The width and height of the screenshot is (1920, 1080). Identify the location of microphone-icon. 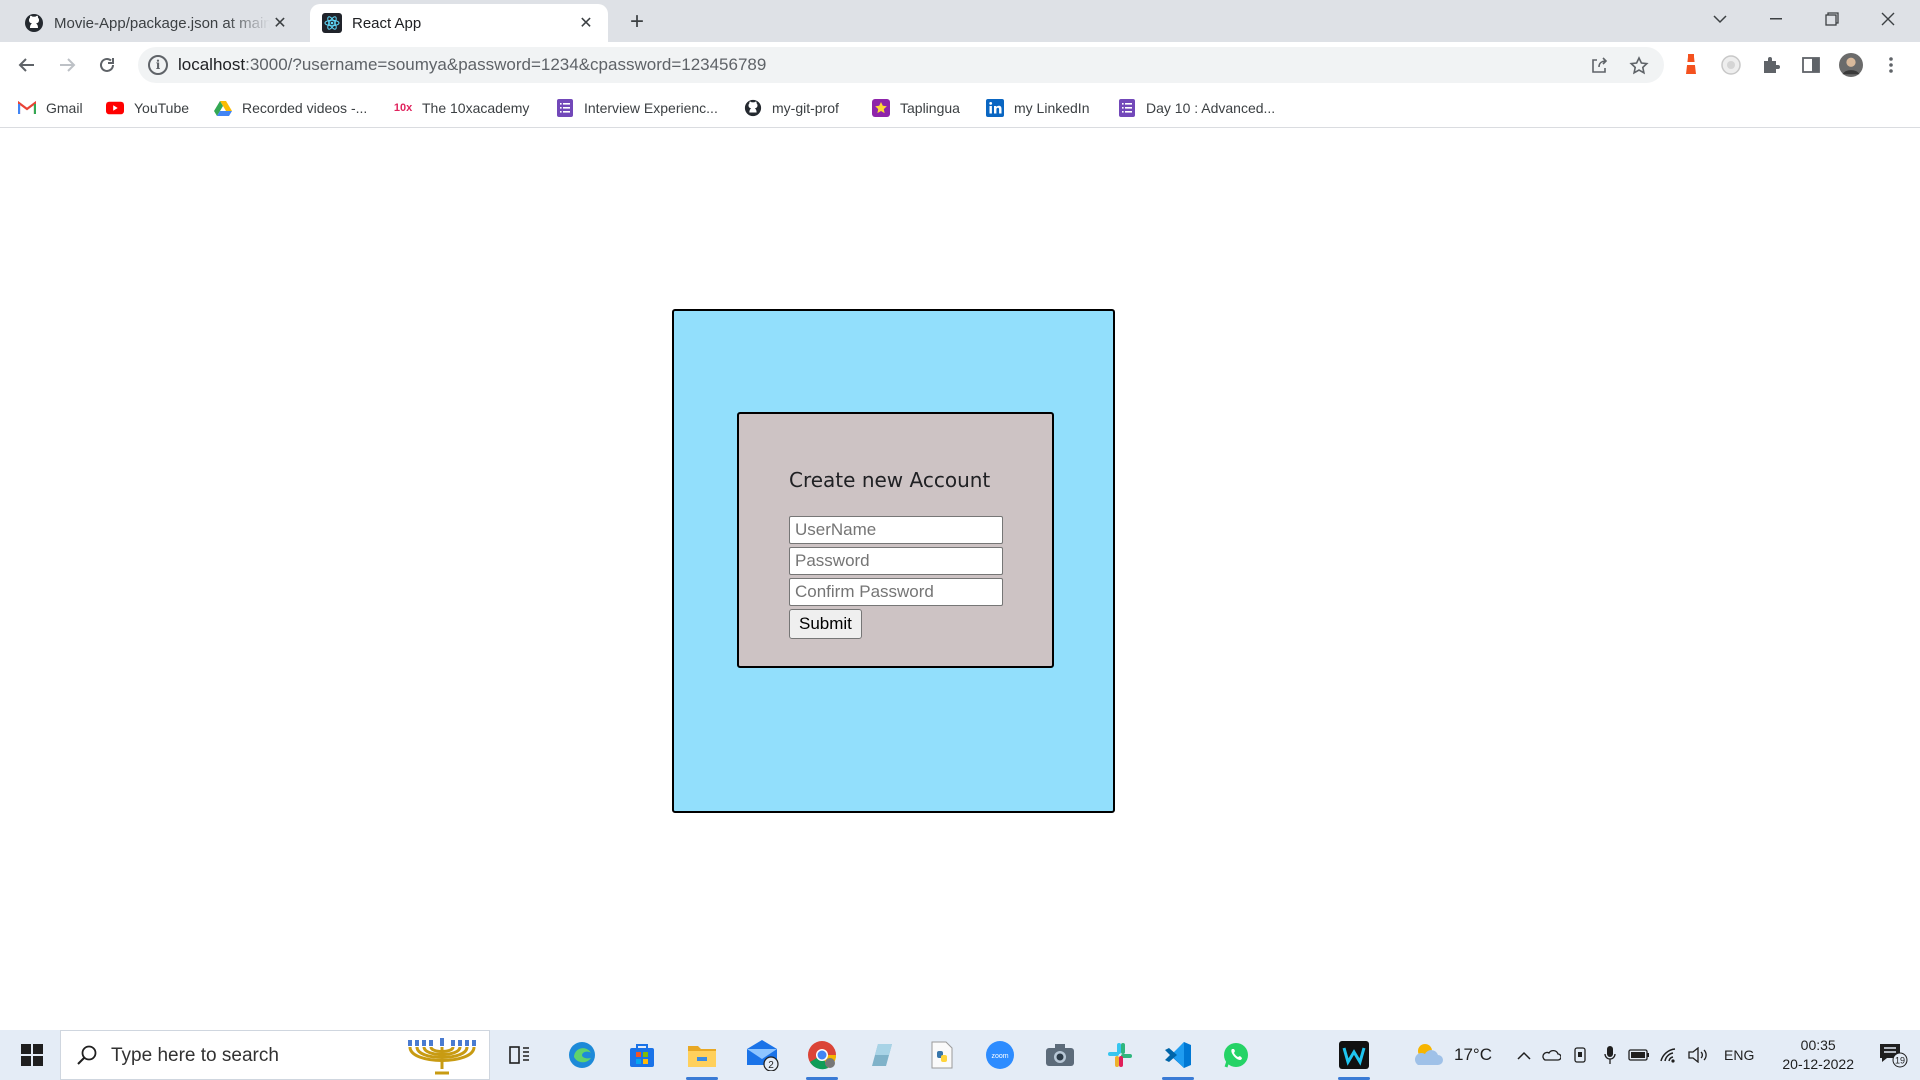
(1610, 1055).